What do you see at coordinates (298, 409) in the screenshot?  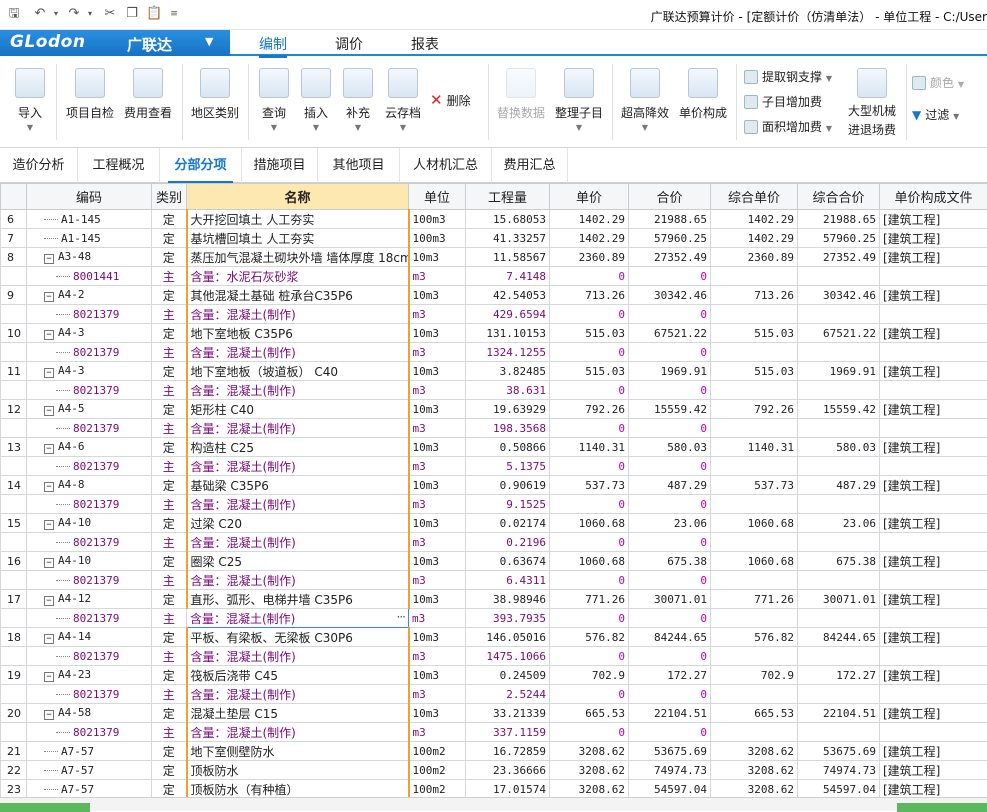 I see `cell-name: 矩形柱 C40` at bounding box center [298, 409].